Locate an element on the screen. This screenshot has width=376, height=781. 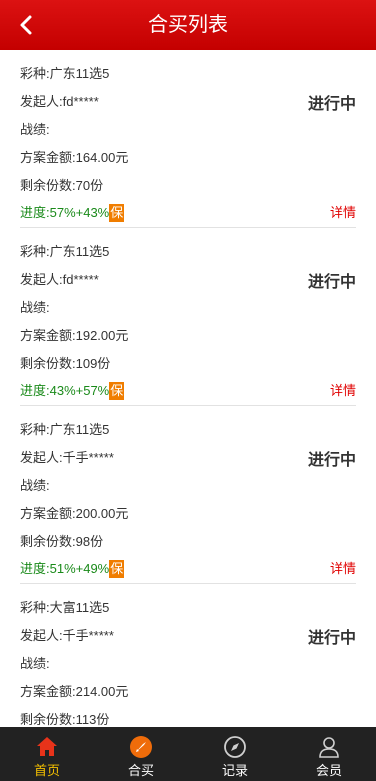
header-bar: 合买列表 is located at coordinates (188, 25).